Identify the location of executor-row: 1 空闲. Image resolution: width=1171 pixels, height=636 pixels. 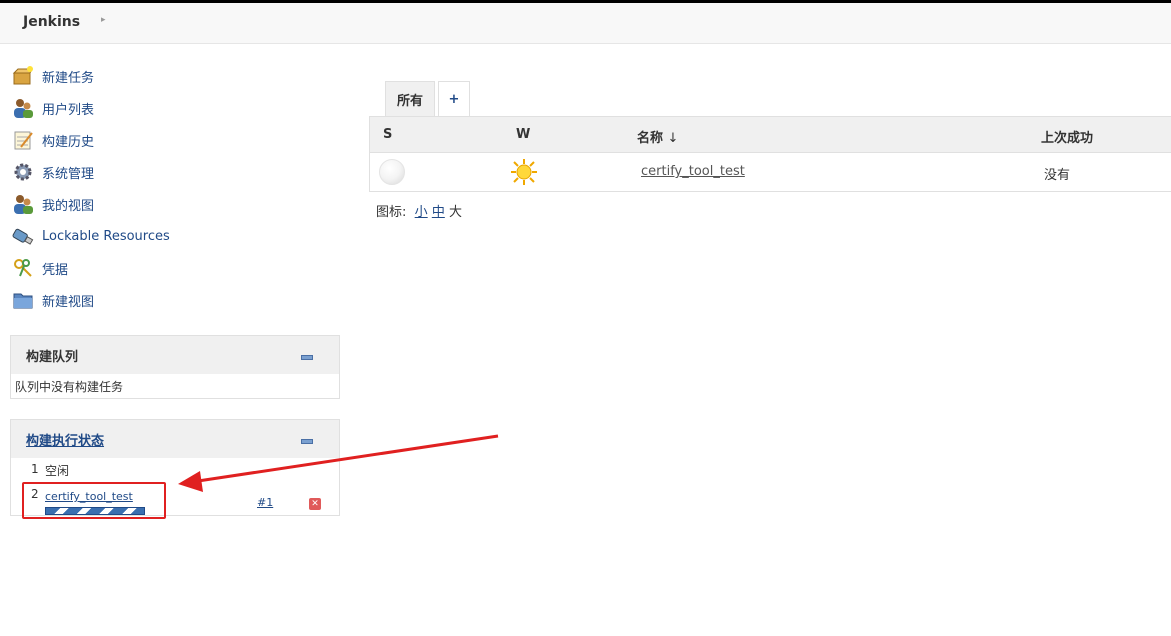
(175, 470).